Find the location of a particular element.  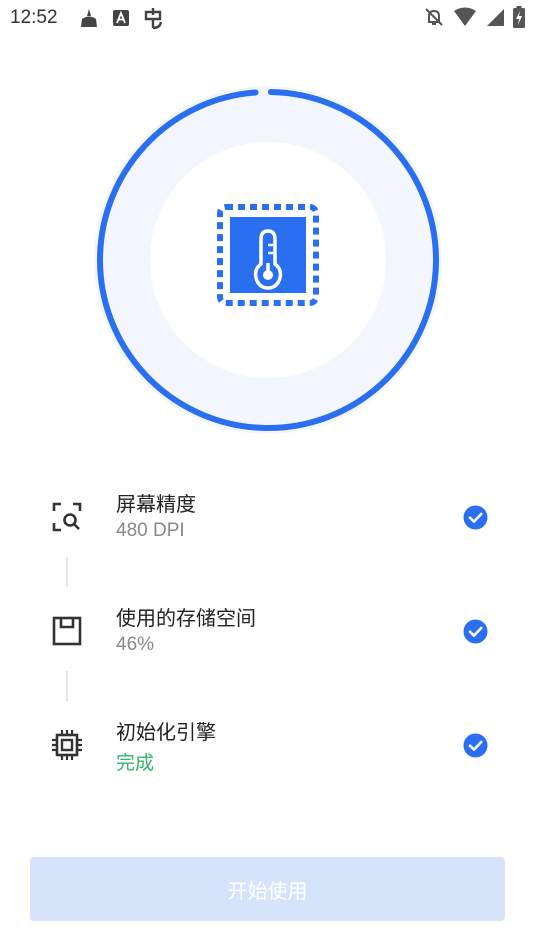

status-time: 12:52 is located at coordinates (34, 17).